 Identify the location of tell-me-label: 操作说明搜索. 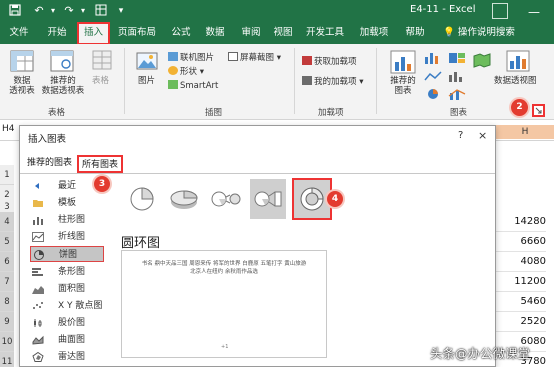
(486, 32).